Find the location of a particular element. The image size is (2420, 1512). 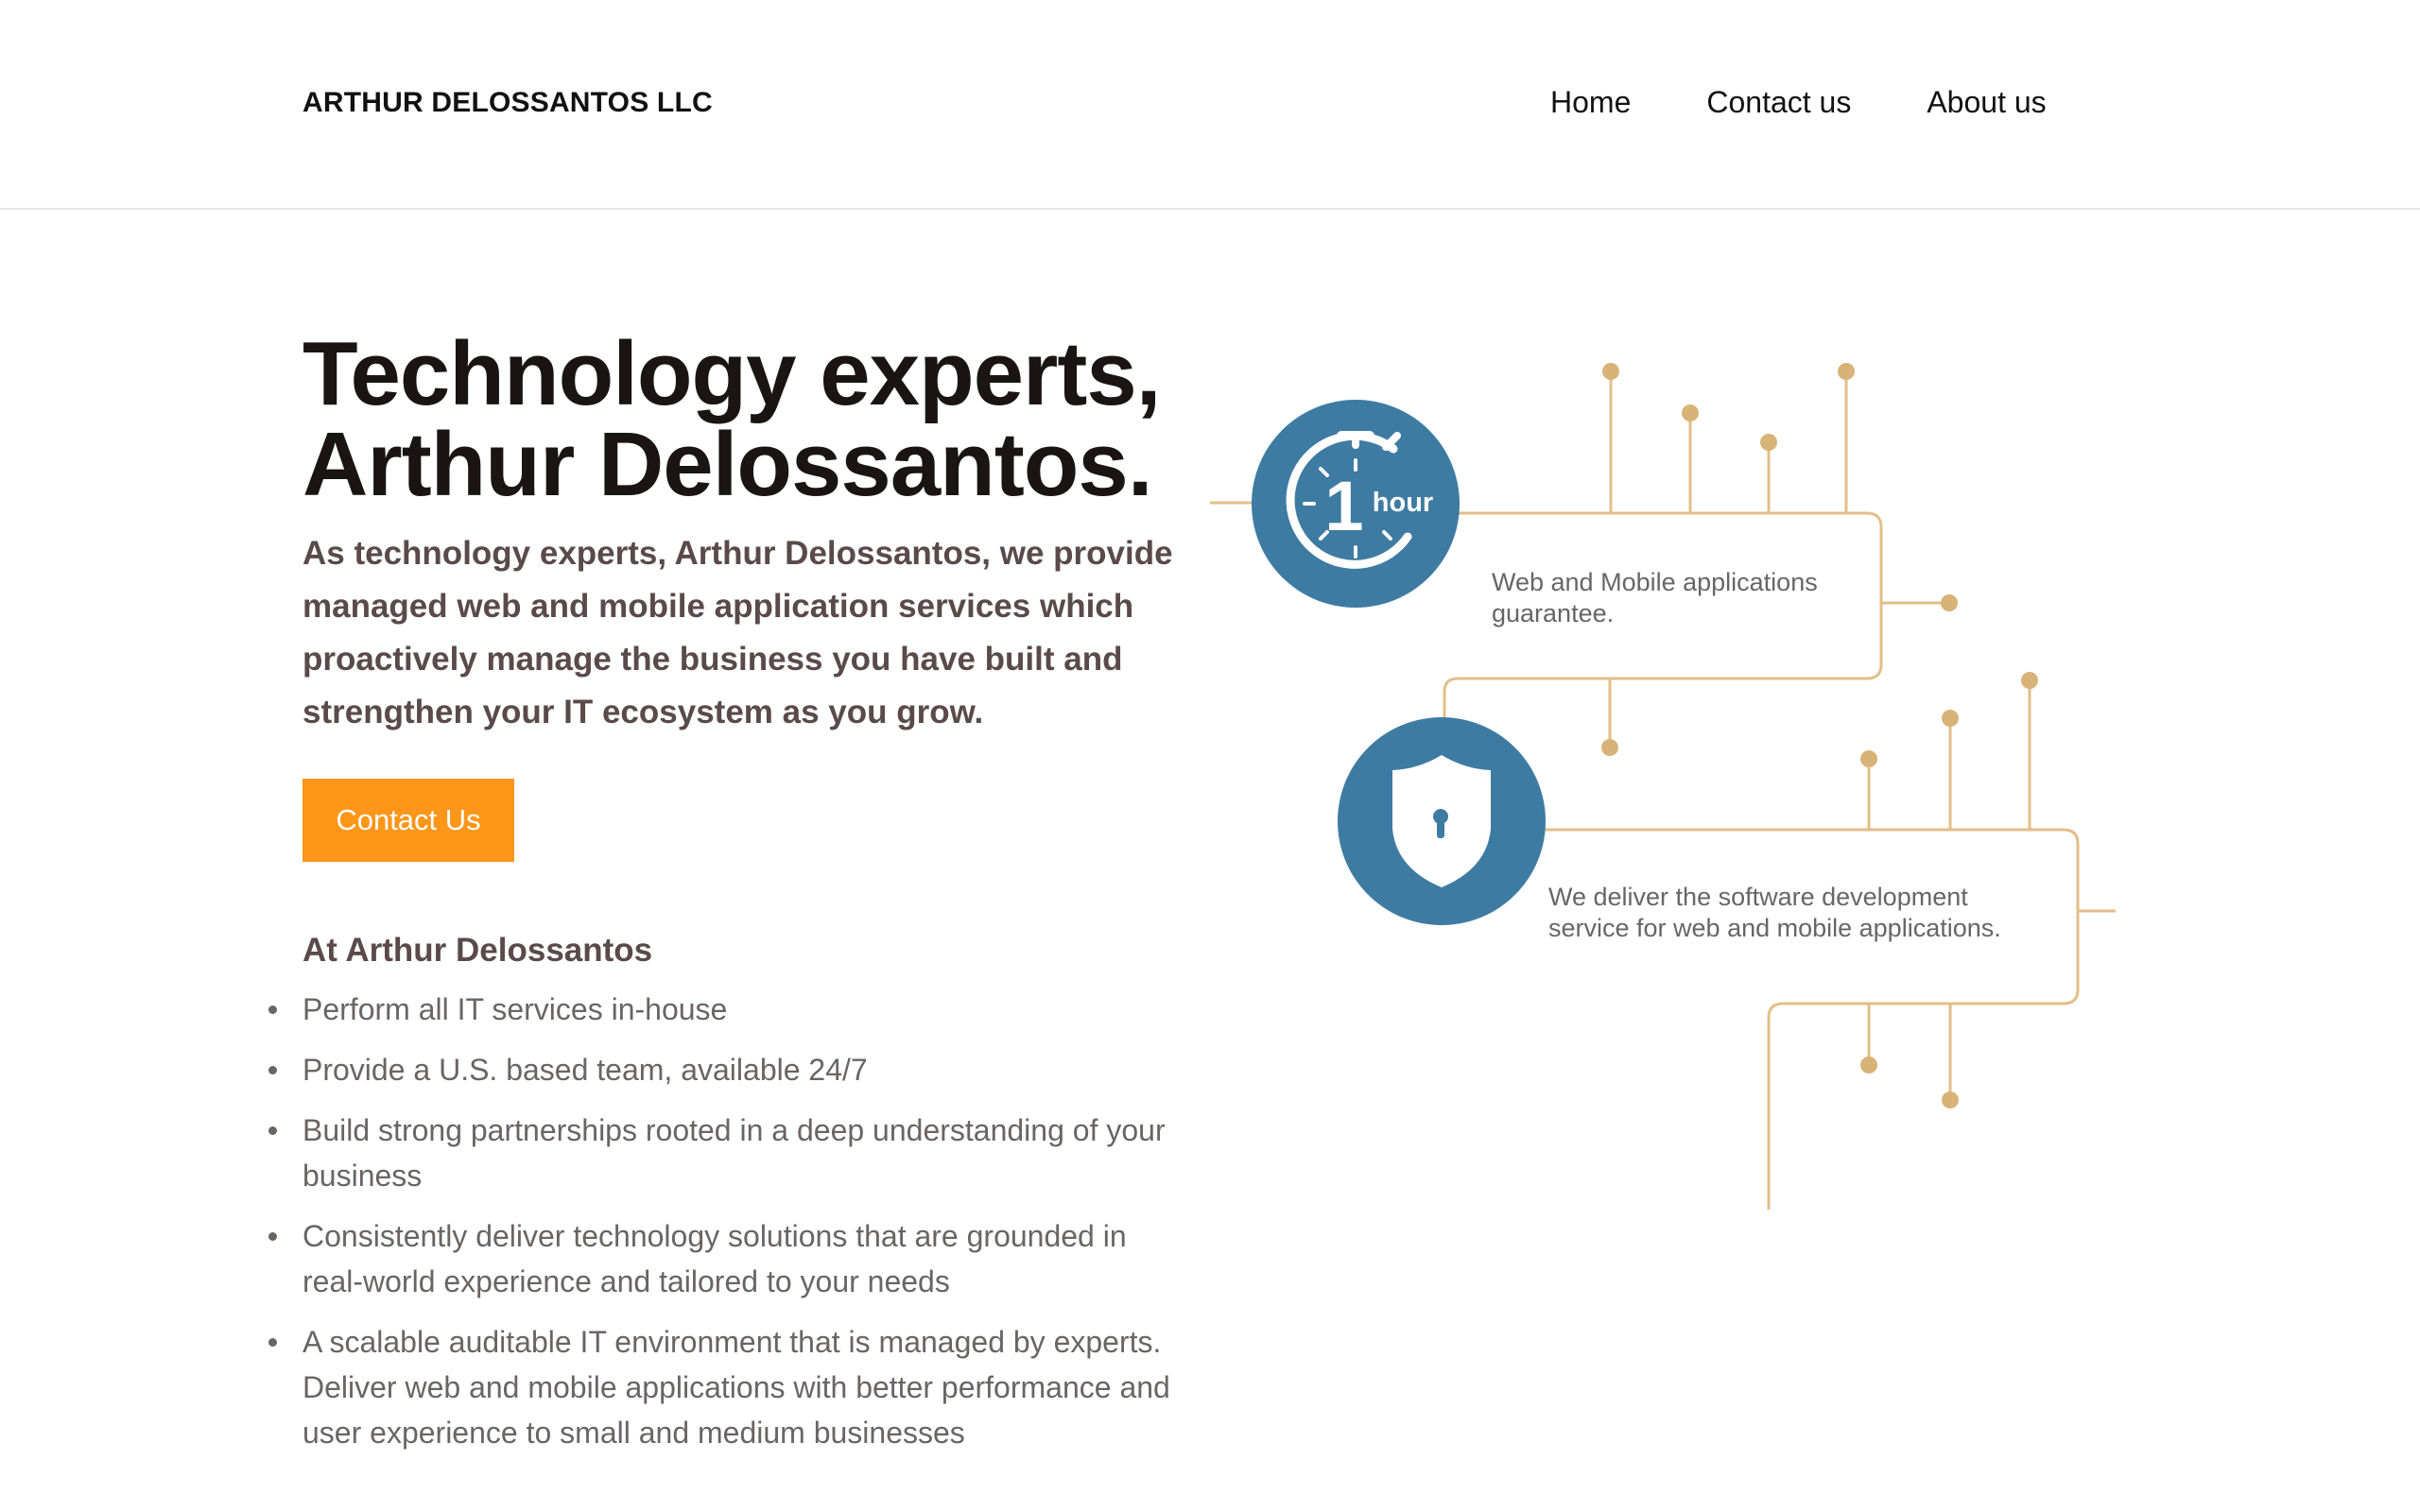

badge2-caption-line-2: service for web and mobile applications. is located at coordinates (1774, 928).